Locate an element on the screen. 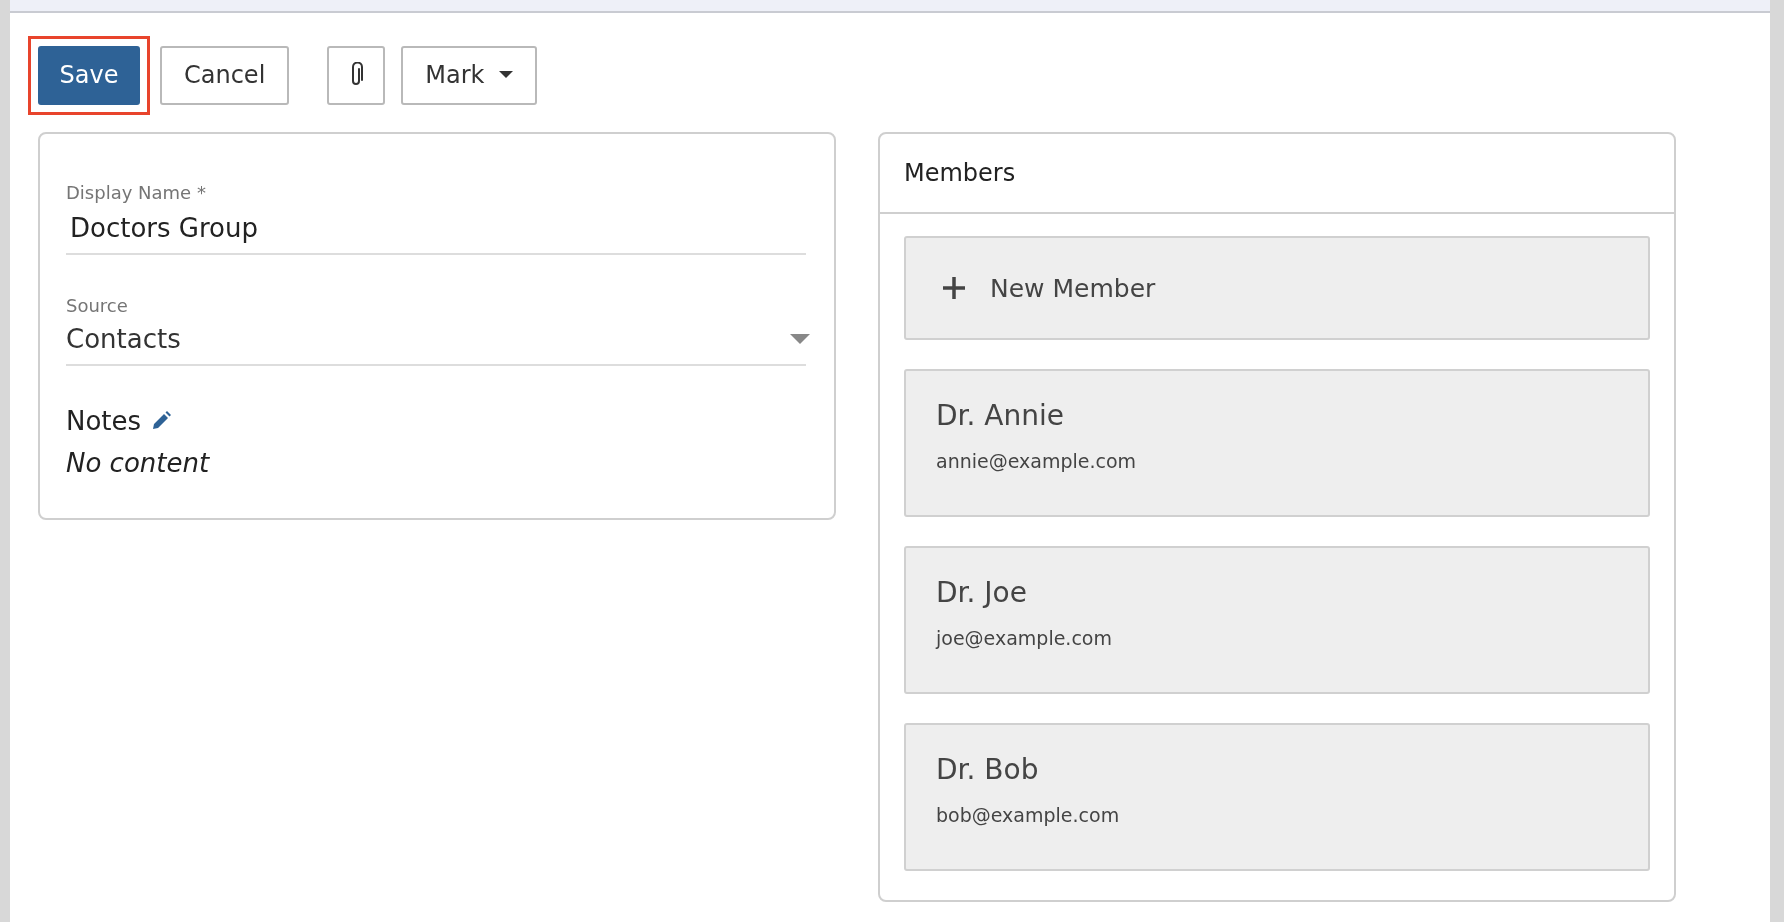 This screenshot has width=1784, height=922. display-name-field: Doctors Group is located at coordinates (436, 230).